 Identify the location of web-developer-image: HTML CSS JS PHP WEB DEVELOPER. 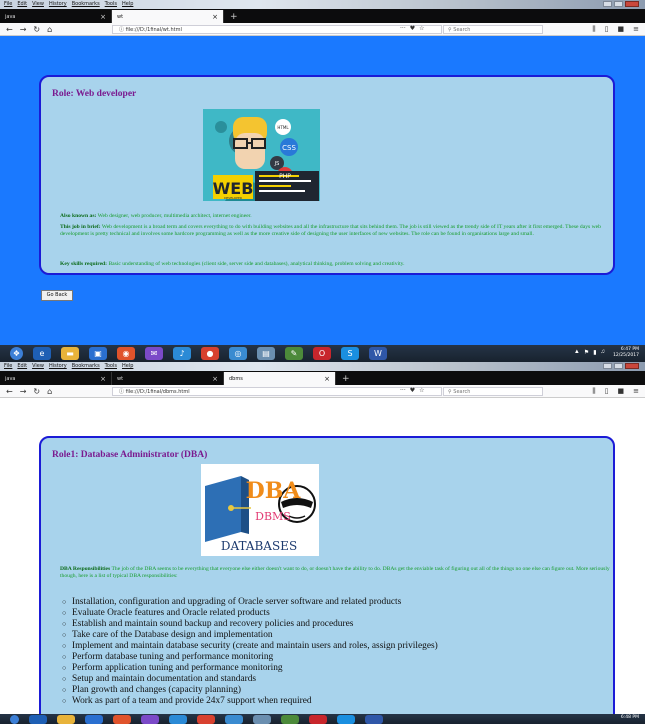
(261, 155).